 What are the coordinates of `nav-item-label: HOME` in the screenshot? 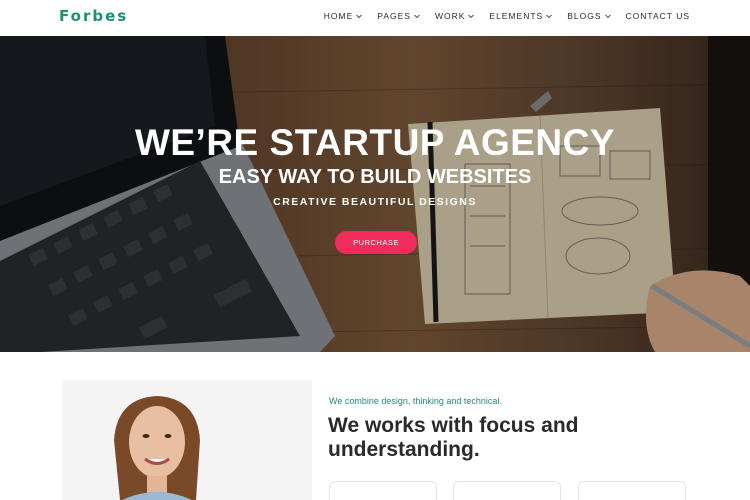 It's located at (338, 16).